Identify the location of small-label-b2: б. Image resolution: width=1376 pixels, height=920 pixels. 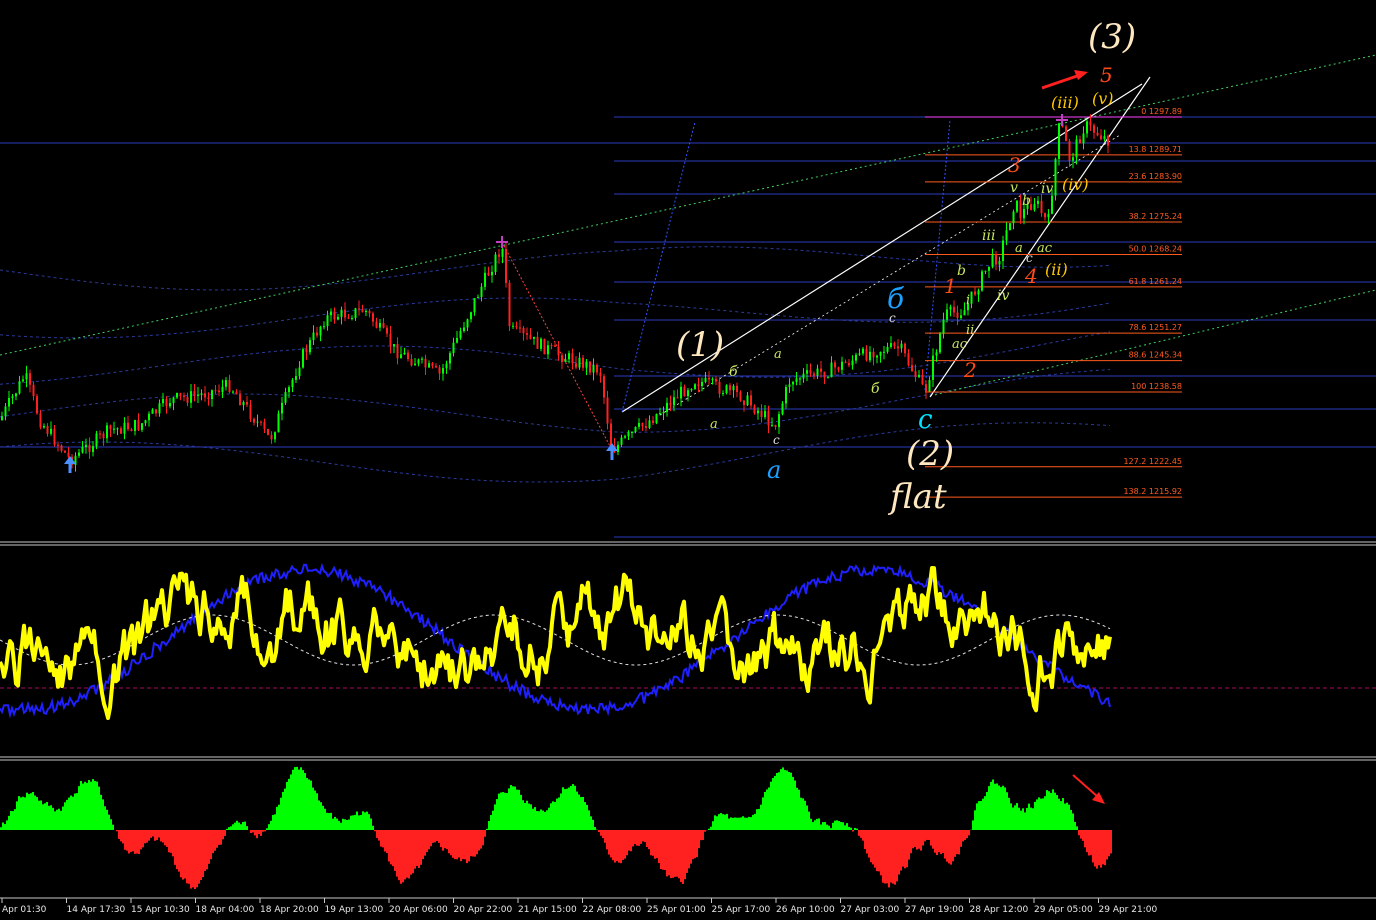
(875, 389).